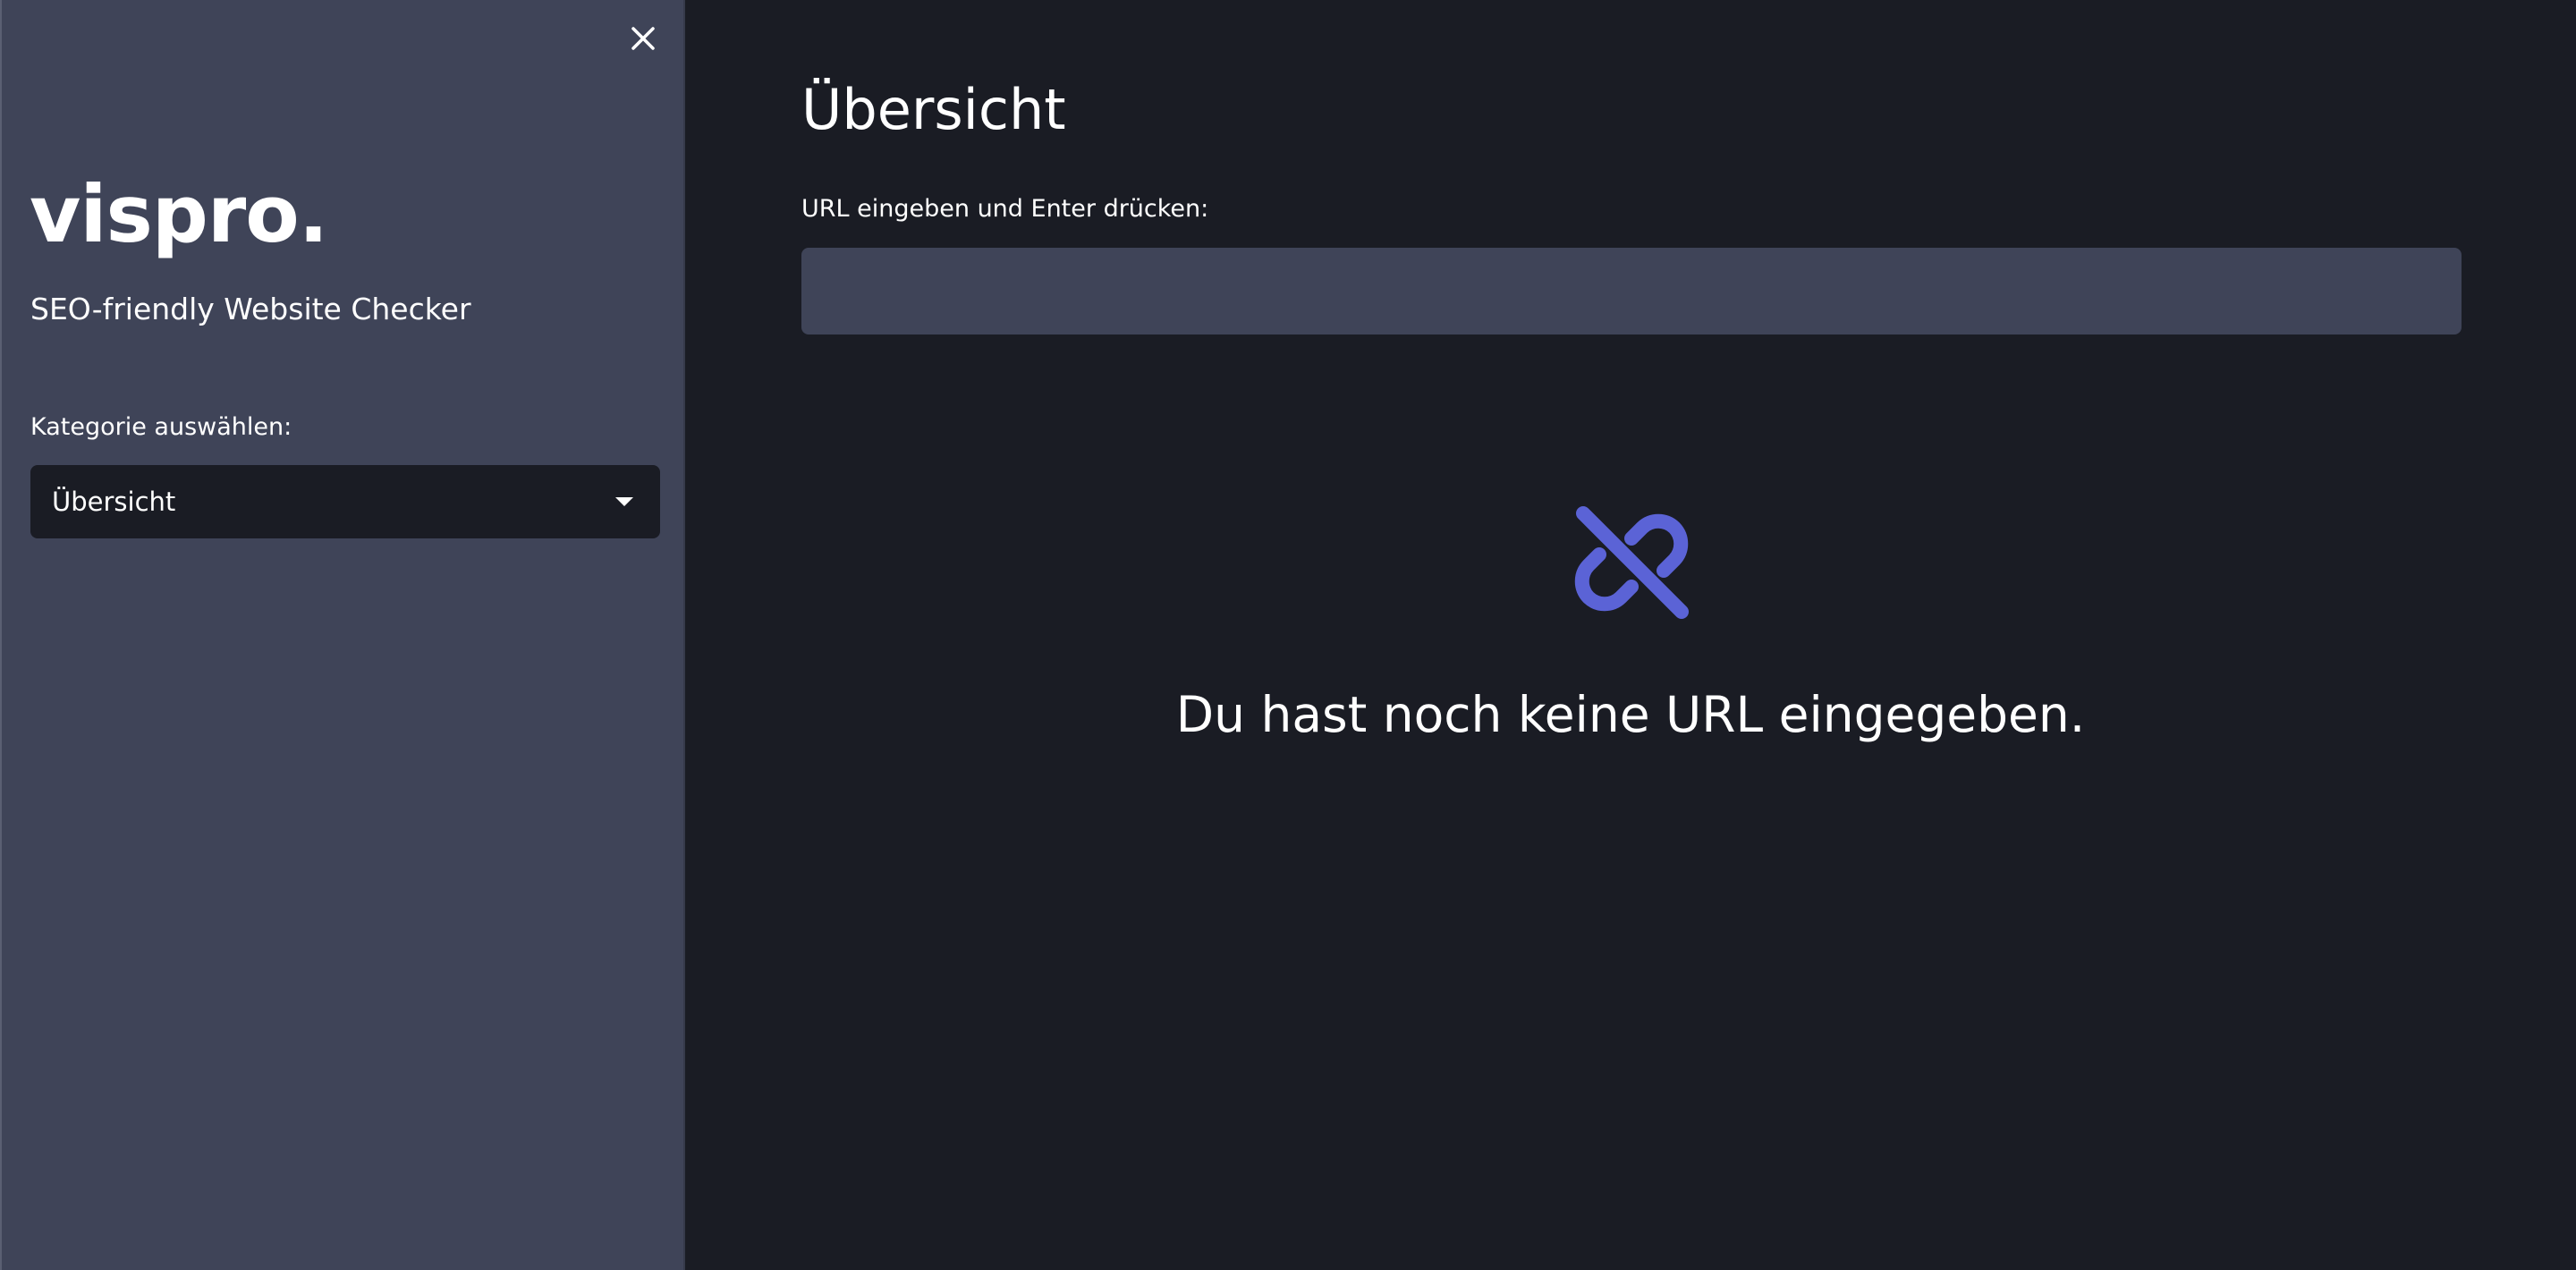  What do you see at coordinates (161, 427) in the screenshot?
I see `category-select-label: Kategorie auswählen:` at bounding box center [161, 427].